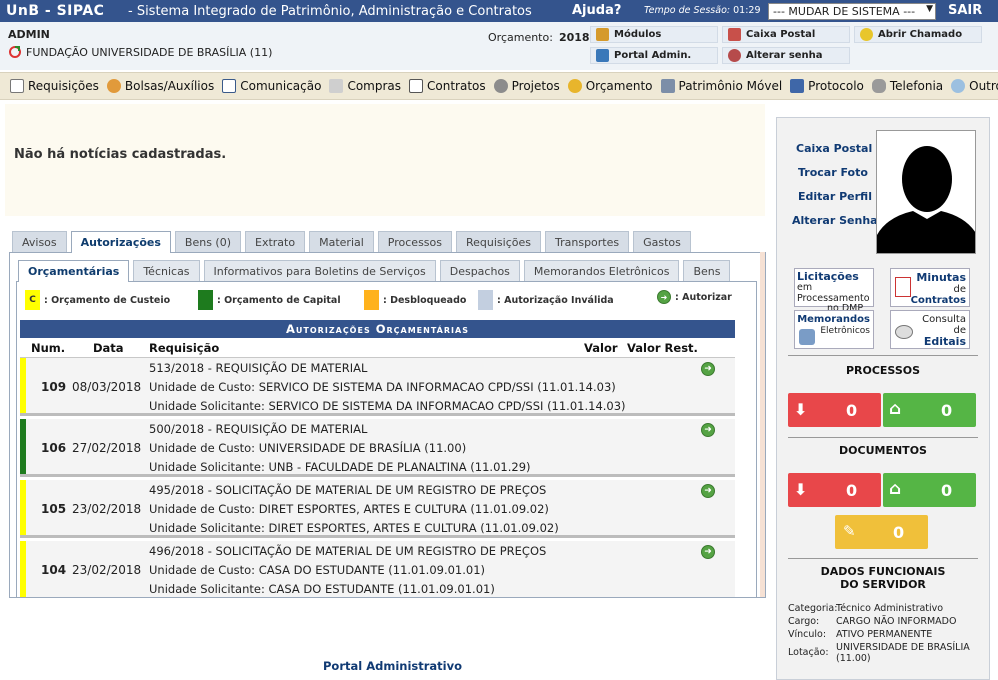 The height and width of the screenshot is (680, 998). What do you see at coordinates (805, 288) in the screenshot?
I see `licitacoes-line: em` at bounding box center [805, 288].